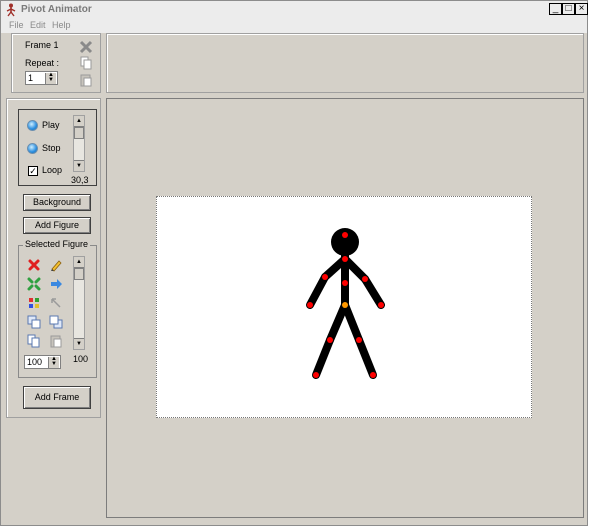  What do you see at coordinates (294, 26) in the screenshot?
I see `menu-bar: File Edit Help` at bounding box center [294, 26].